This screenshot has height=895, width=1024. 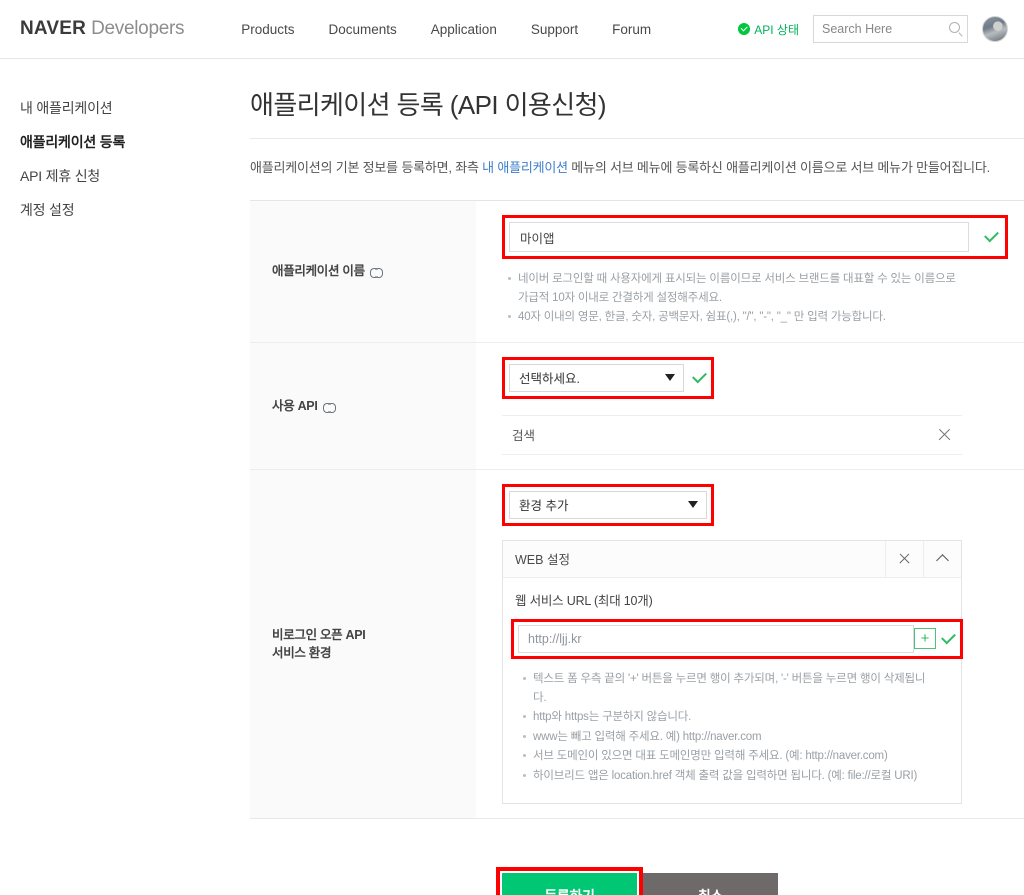 I want to click on web-settings-panel-title: WEB 설정, so click(x=542, y=560).